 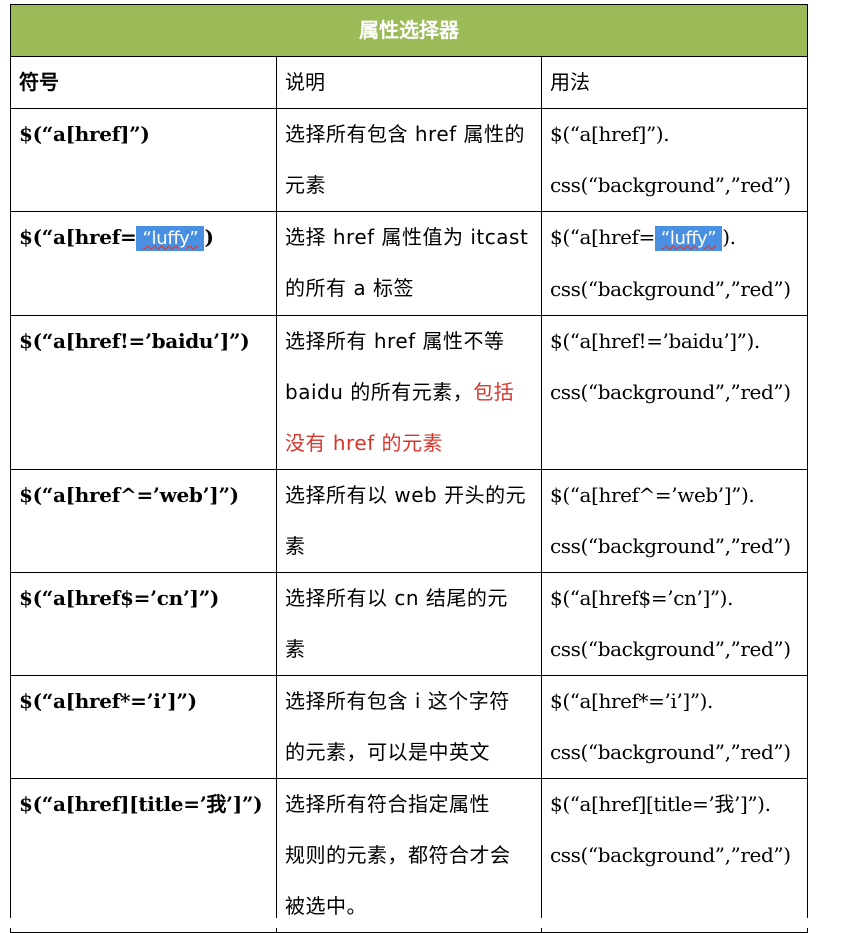 I want to click on header-description: 说明, so click(x=409, y=82).